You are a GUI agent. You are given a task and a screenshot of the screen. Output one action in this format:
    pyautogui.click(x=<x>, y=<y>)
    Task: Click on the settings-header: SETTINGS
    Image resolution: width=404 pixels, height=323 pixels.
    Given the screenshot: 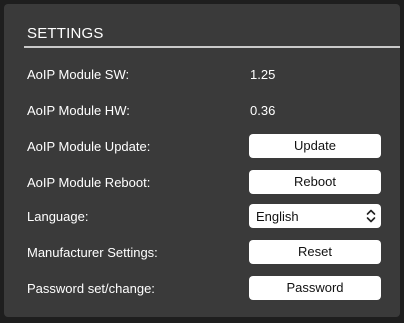 What is the action you would take?
    pyautogui.click(x=212, y=36)
    